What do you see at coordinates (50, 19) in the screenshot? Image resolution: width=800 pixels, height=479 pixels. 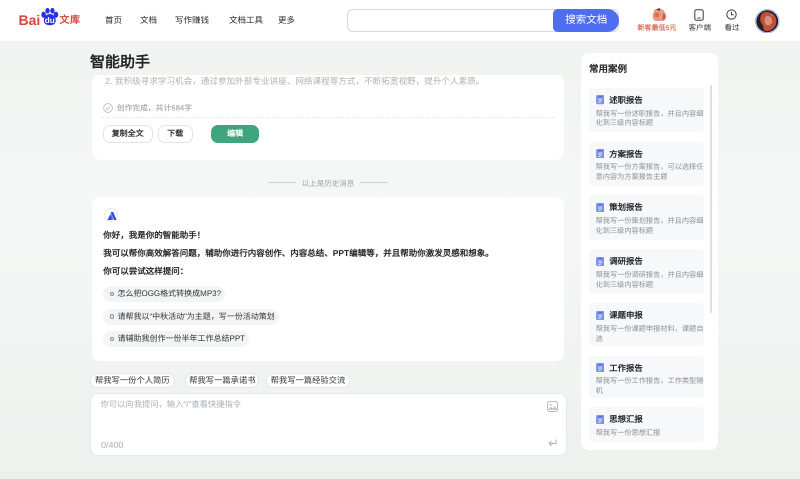 I see `svg-text: du` at bounding box center [50, 19].